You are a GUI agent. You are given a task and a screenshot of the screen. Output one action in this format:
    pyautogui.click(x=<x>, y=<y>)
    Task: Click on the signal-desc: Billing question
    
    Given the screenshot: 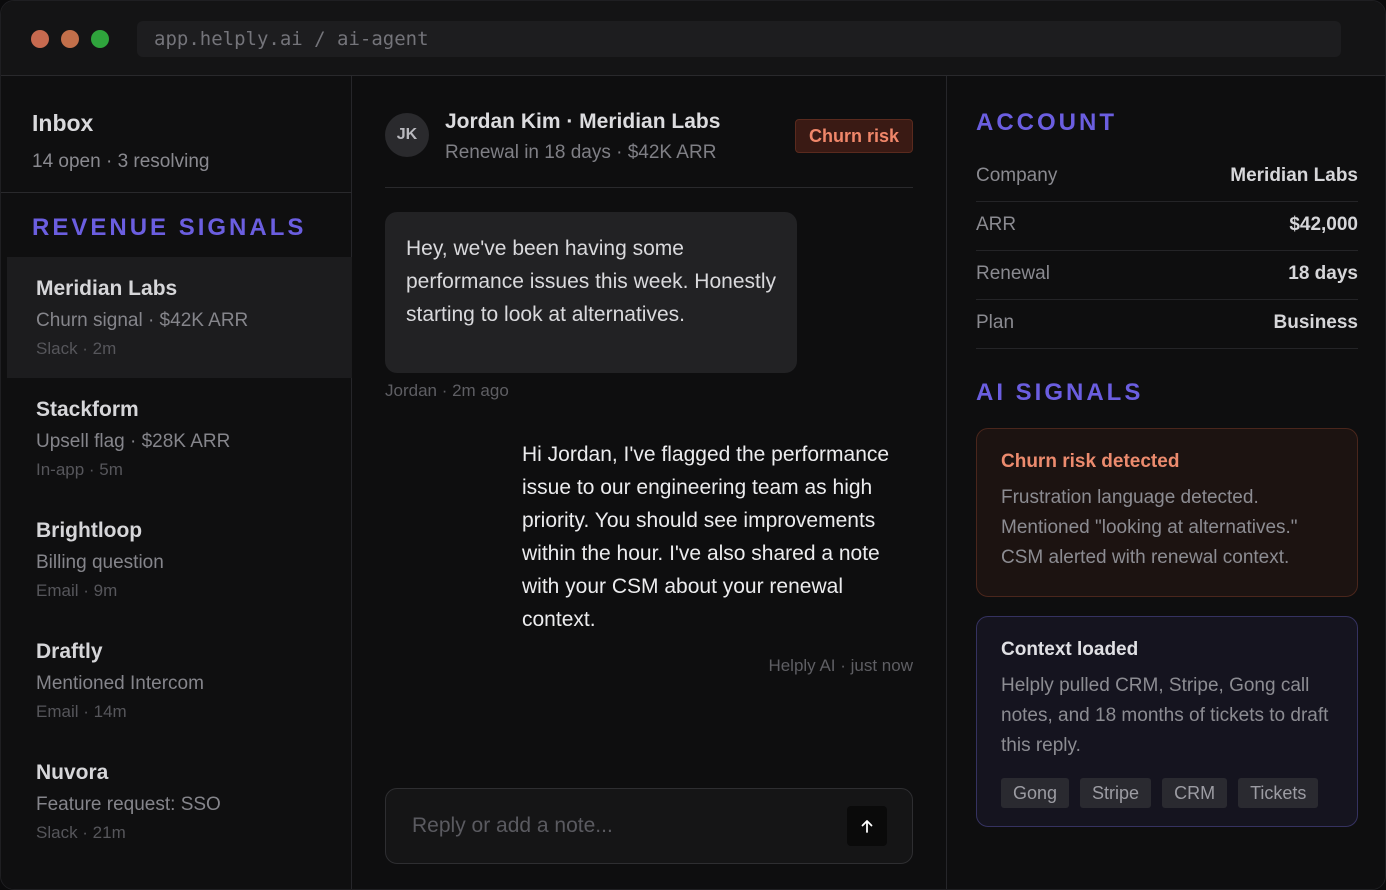 What is the action you would take?
    pyautogui.click(x=100, y=562)
    